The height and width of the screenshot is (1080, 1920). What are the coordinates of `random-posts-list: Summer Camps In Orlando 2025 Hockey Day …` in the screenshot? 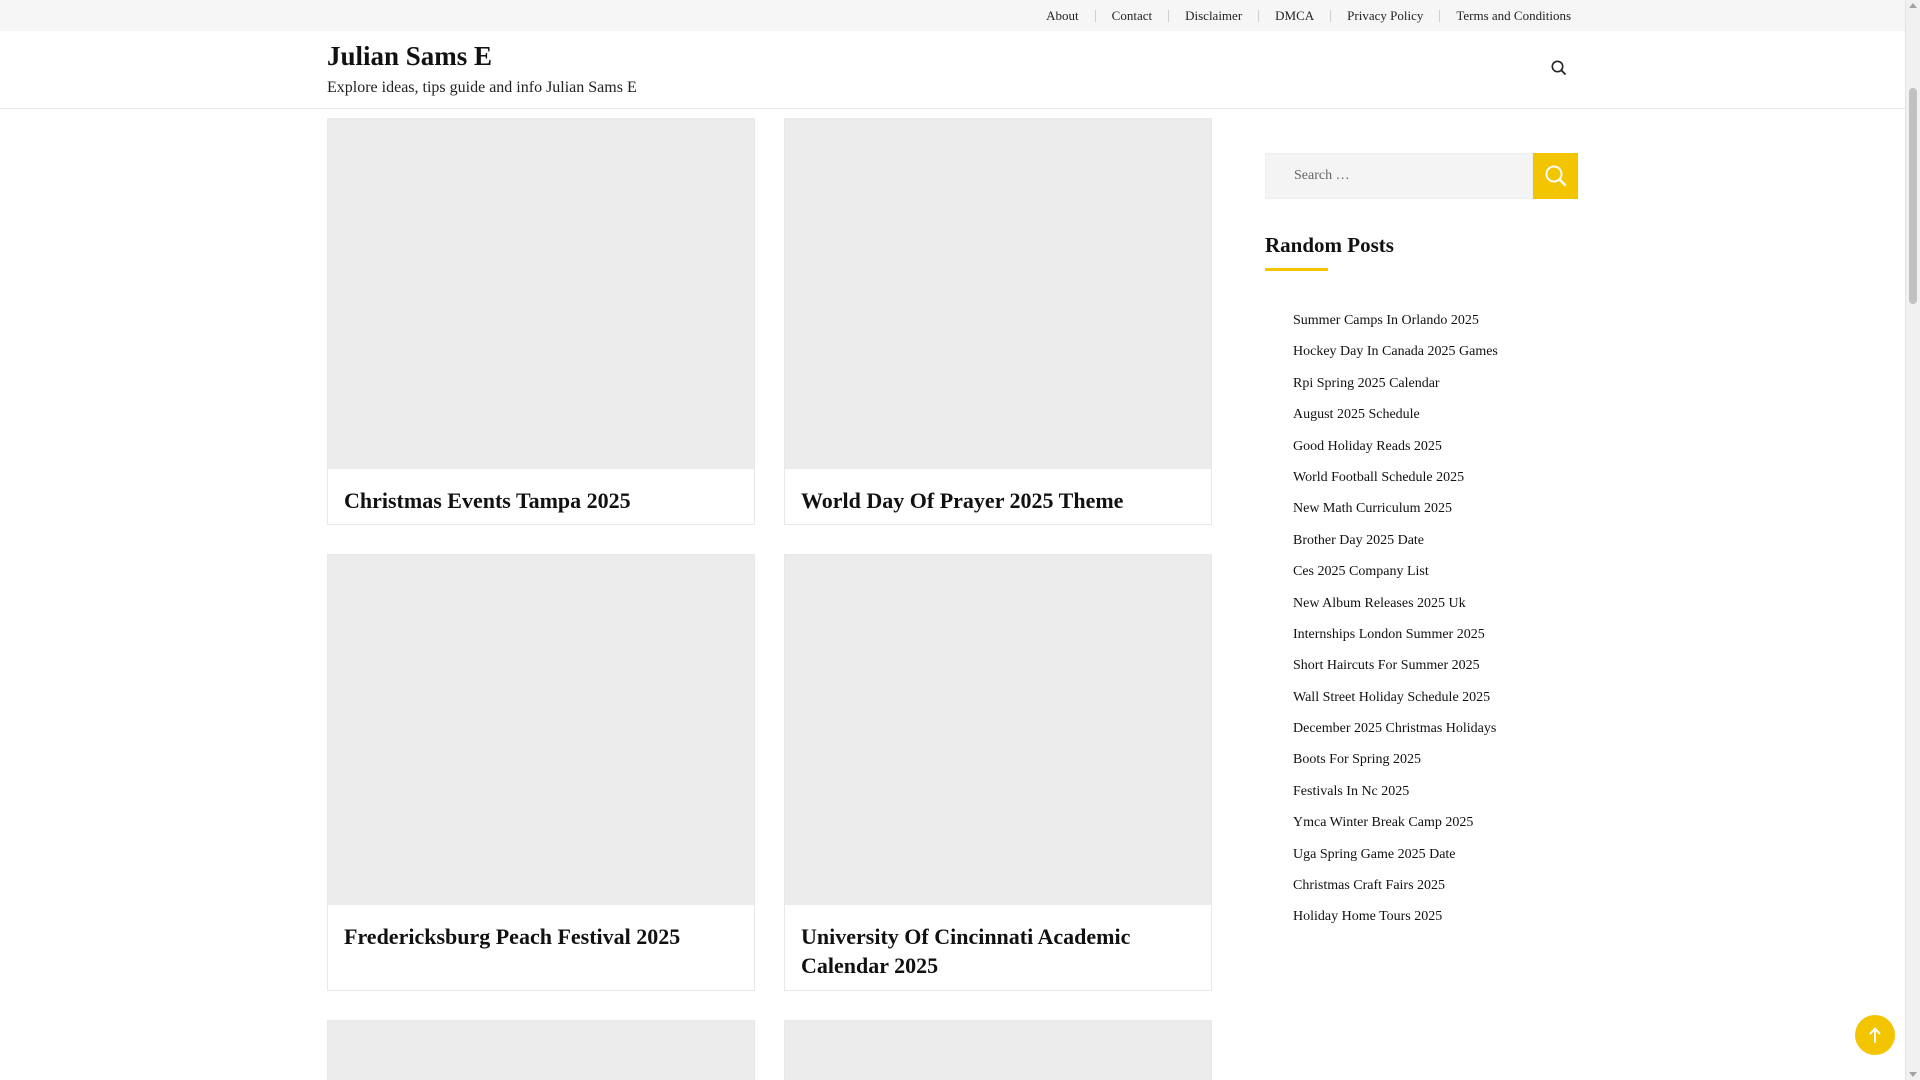 It's located at (1395, 624).